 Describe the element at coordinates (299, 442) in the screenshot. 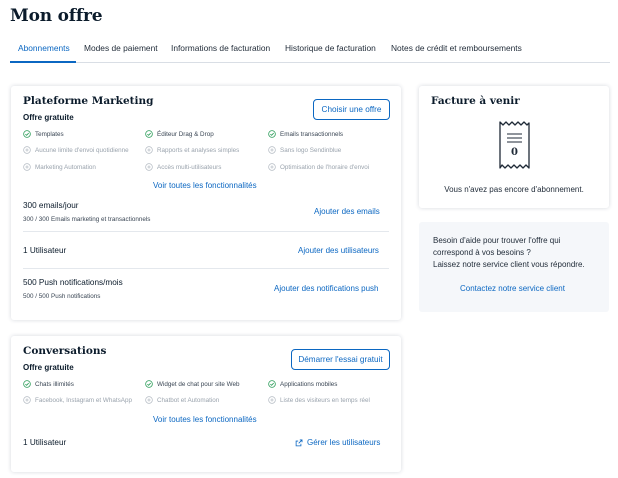

I see `external-link-icon` at that location.